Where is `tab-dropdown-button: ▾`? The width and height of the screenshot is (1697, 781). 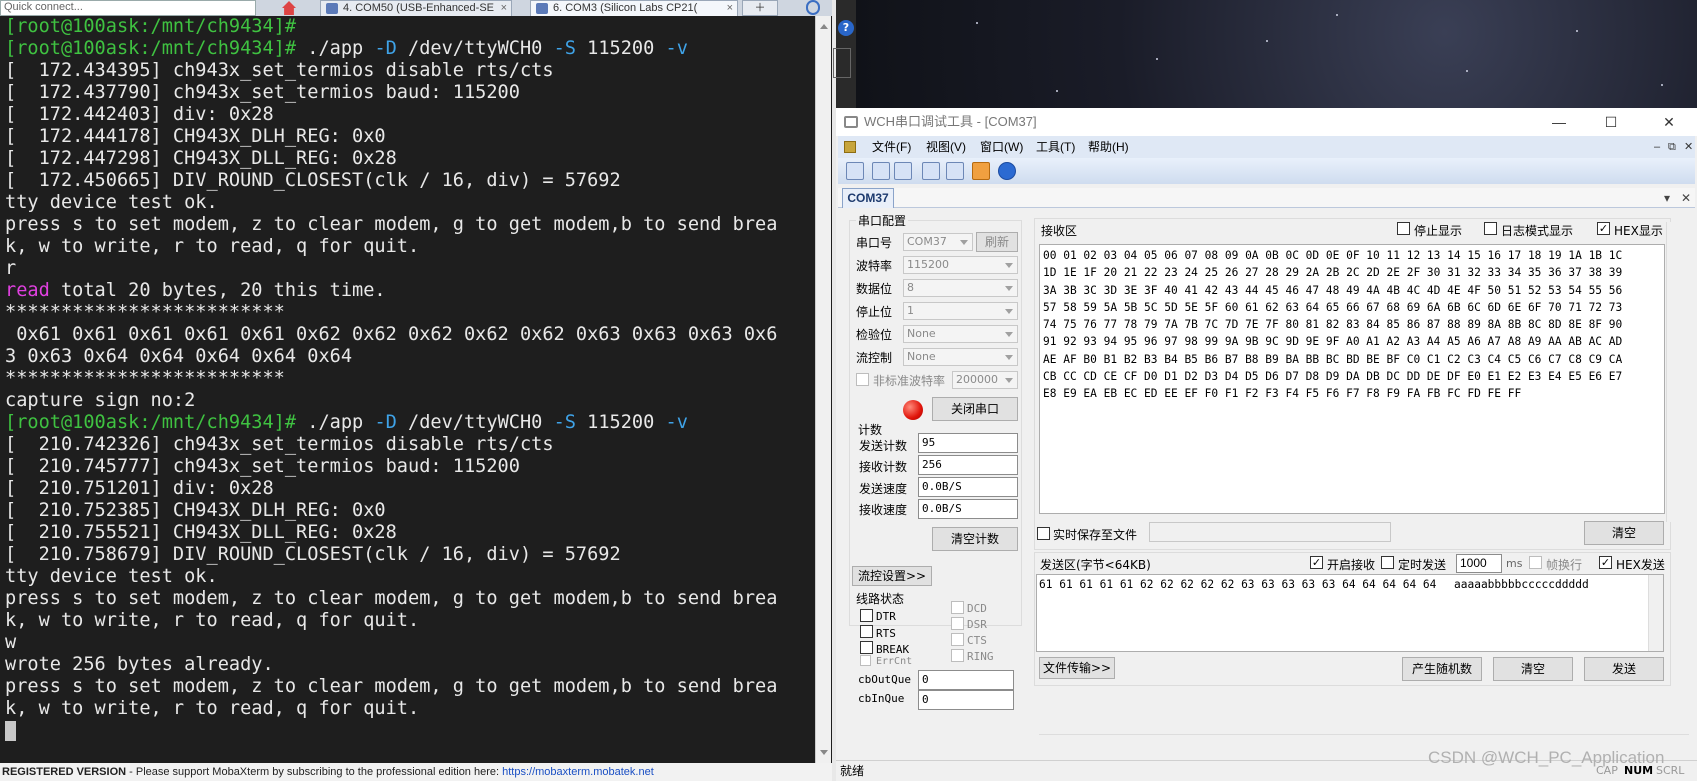
tab-dropdown-button: ▾ is located at coordinates (1667, 198).